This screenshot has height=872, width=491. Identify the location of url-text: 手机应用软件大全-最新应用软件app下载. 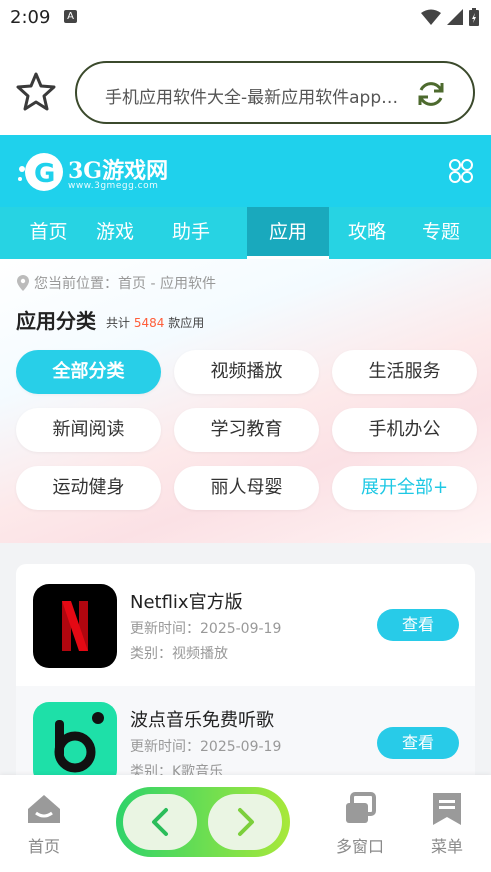
(255, 95).